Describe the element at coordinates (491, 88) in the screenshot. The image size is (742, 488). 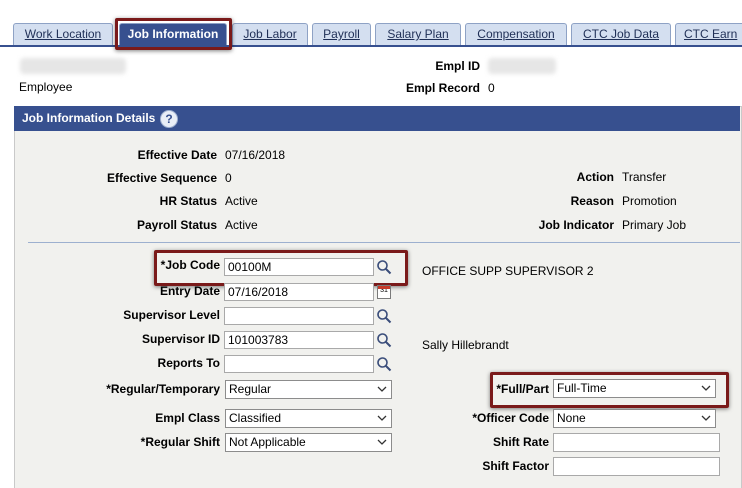
I see `empl-record-value: 0` at that location.